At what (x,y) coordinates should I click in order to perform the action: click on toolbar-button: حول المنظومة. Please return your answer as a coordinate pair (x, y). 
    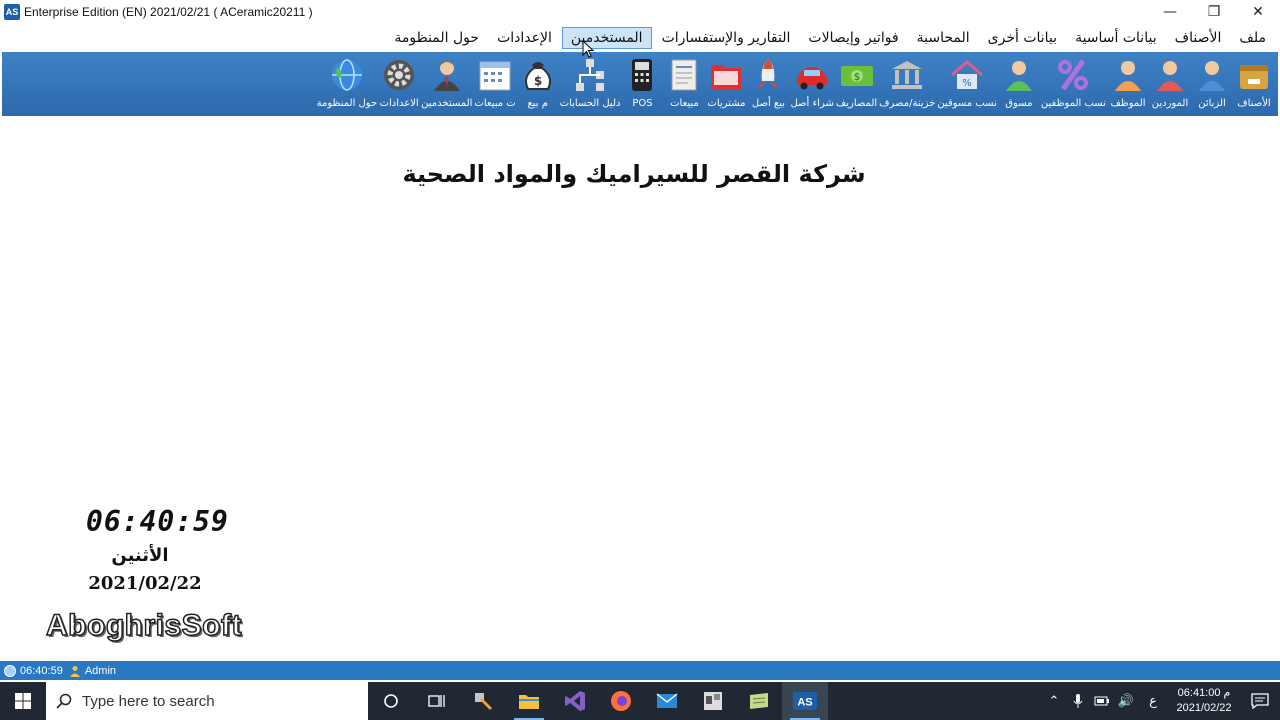
    Looking at the image, I should click on (347, 82).